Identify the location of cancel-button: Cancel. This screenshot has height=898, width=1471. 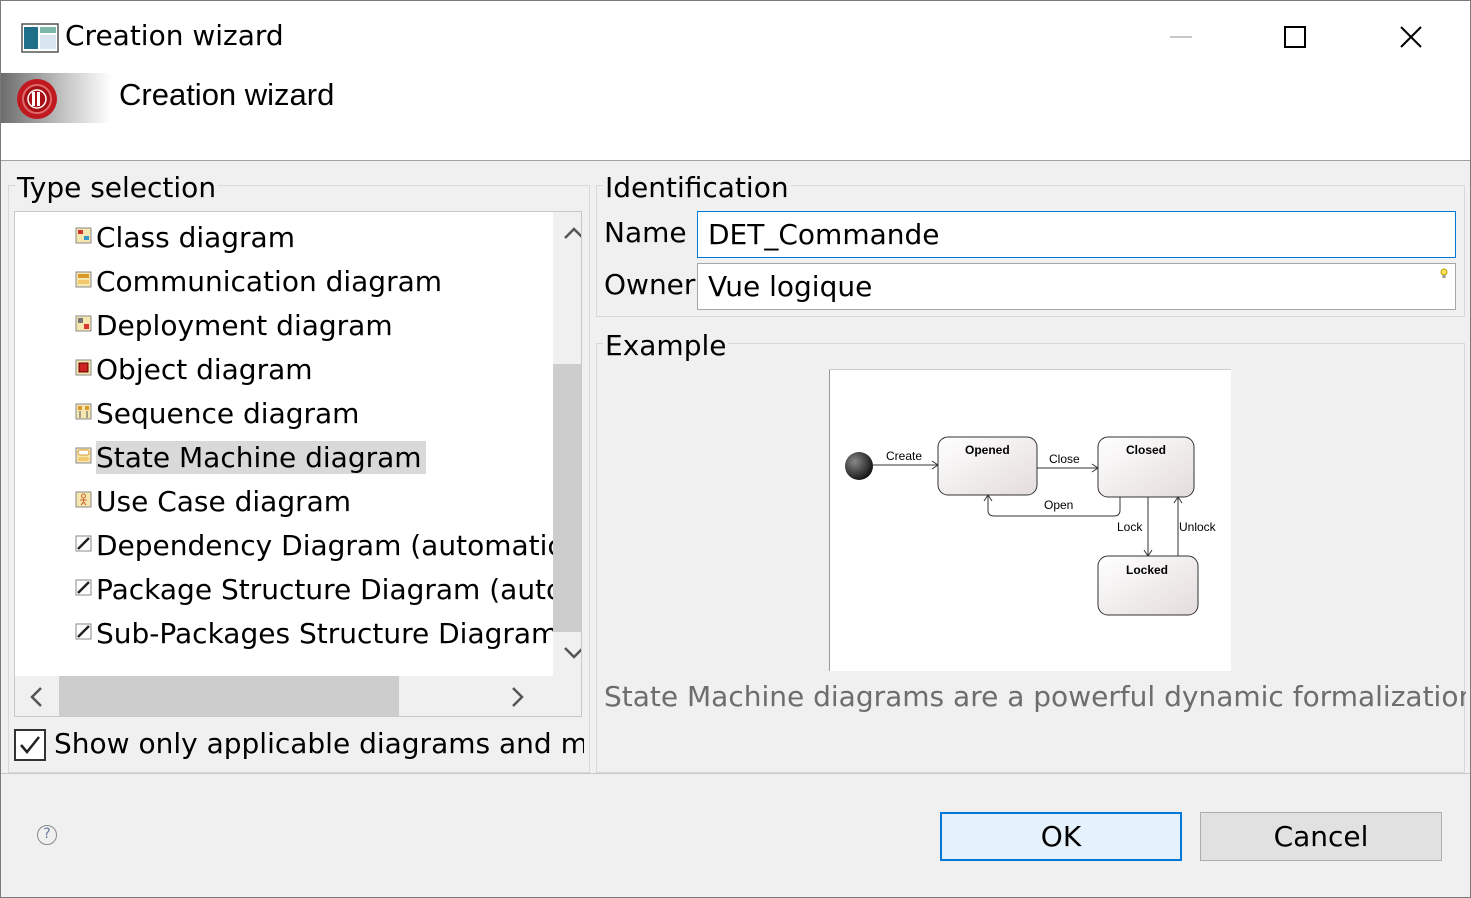
(1321, 836).